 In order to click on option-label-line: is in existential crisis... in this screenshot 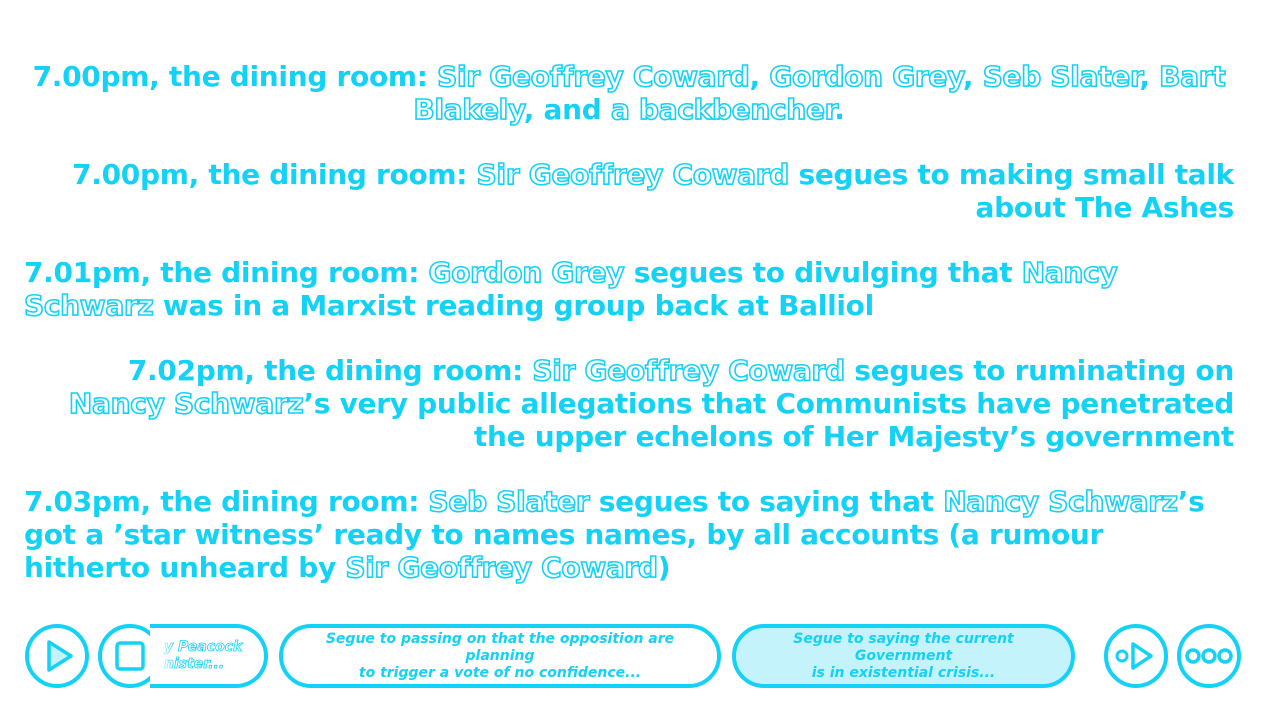, I will do `click(903, 672)`.